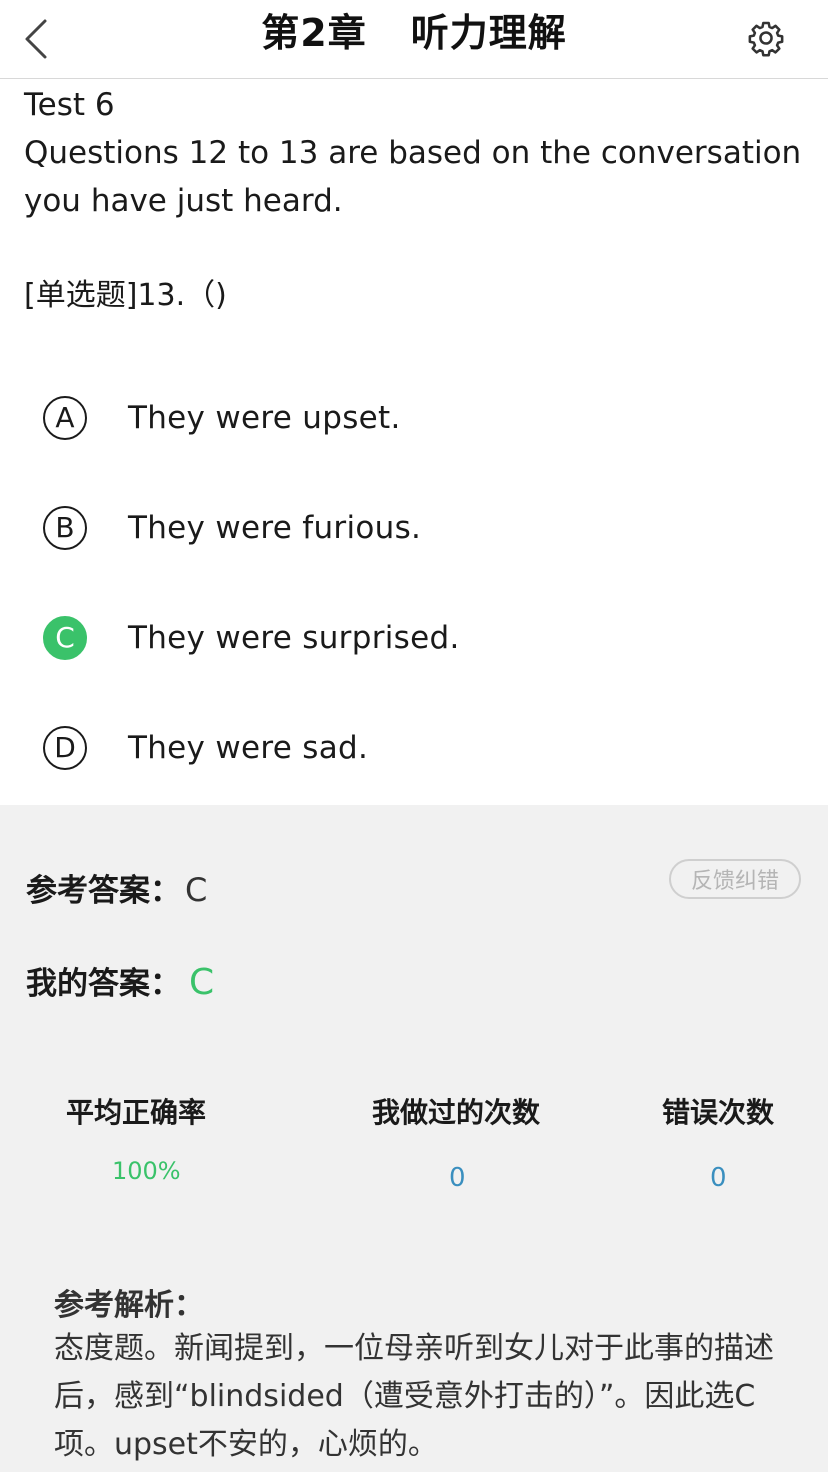 The width and height of the screenshot is (828, 1472). I want to click on reference-answer: 参考答案： C, so click(116, 887).